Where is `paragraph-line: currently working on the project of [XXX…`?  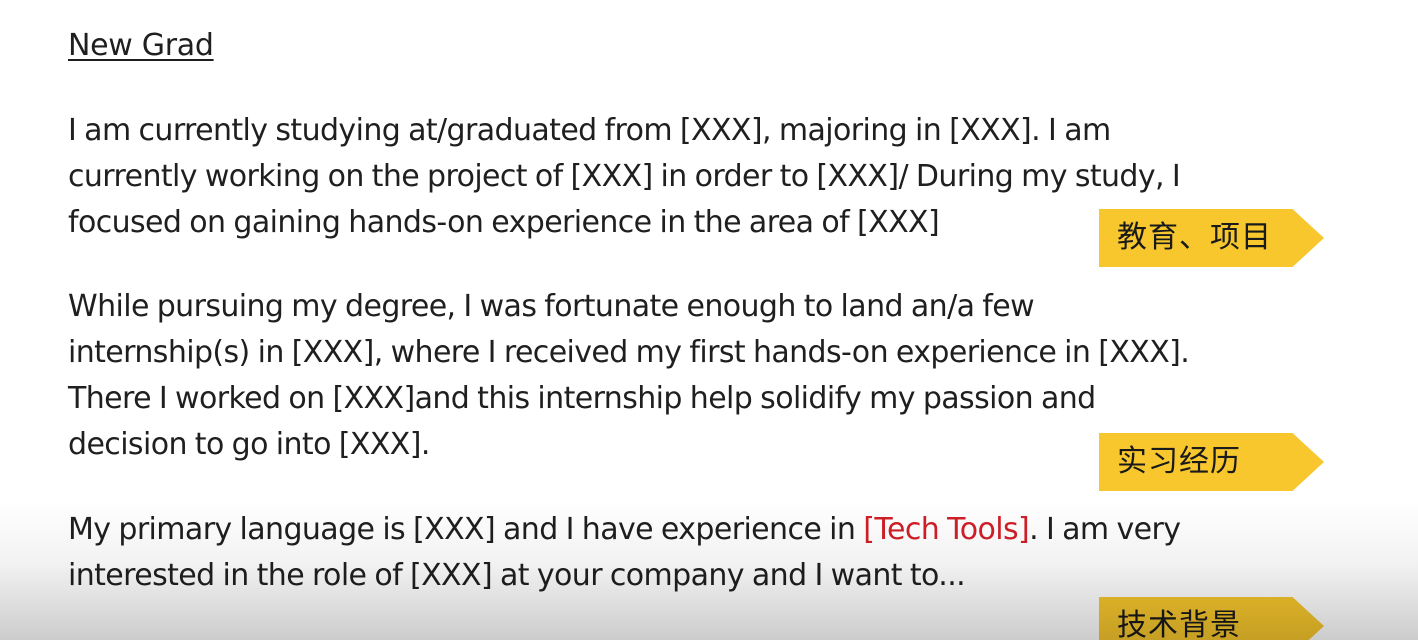 paragraph-line: currently working on the project of [XXX… is located at coordinates (624, 176).